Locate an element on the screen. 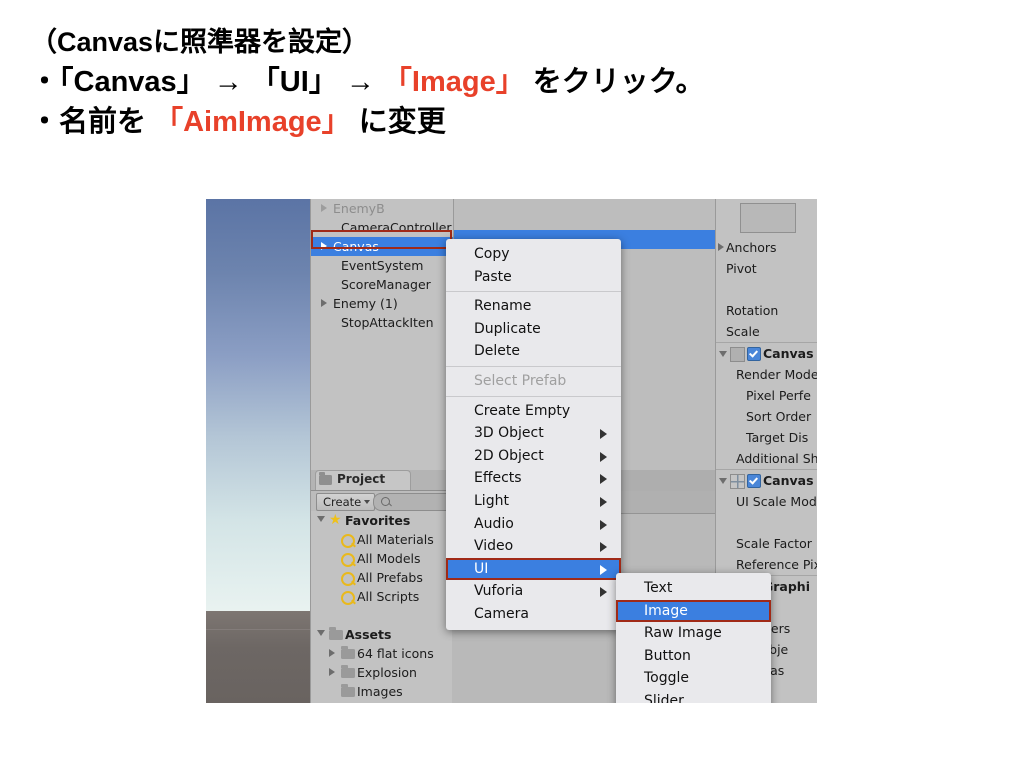 The width and height of the screenshot is (1024, 768). scene-view is located at coordinates (258, 451).